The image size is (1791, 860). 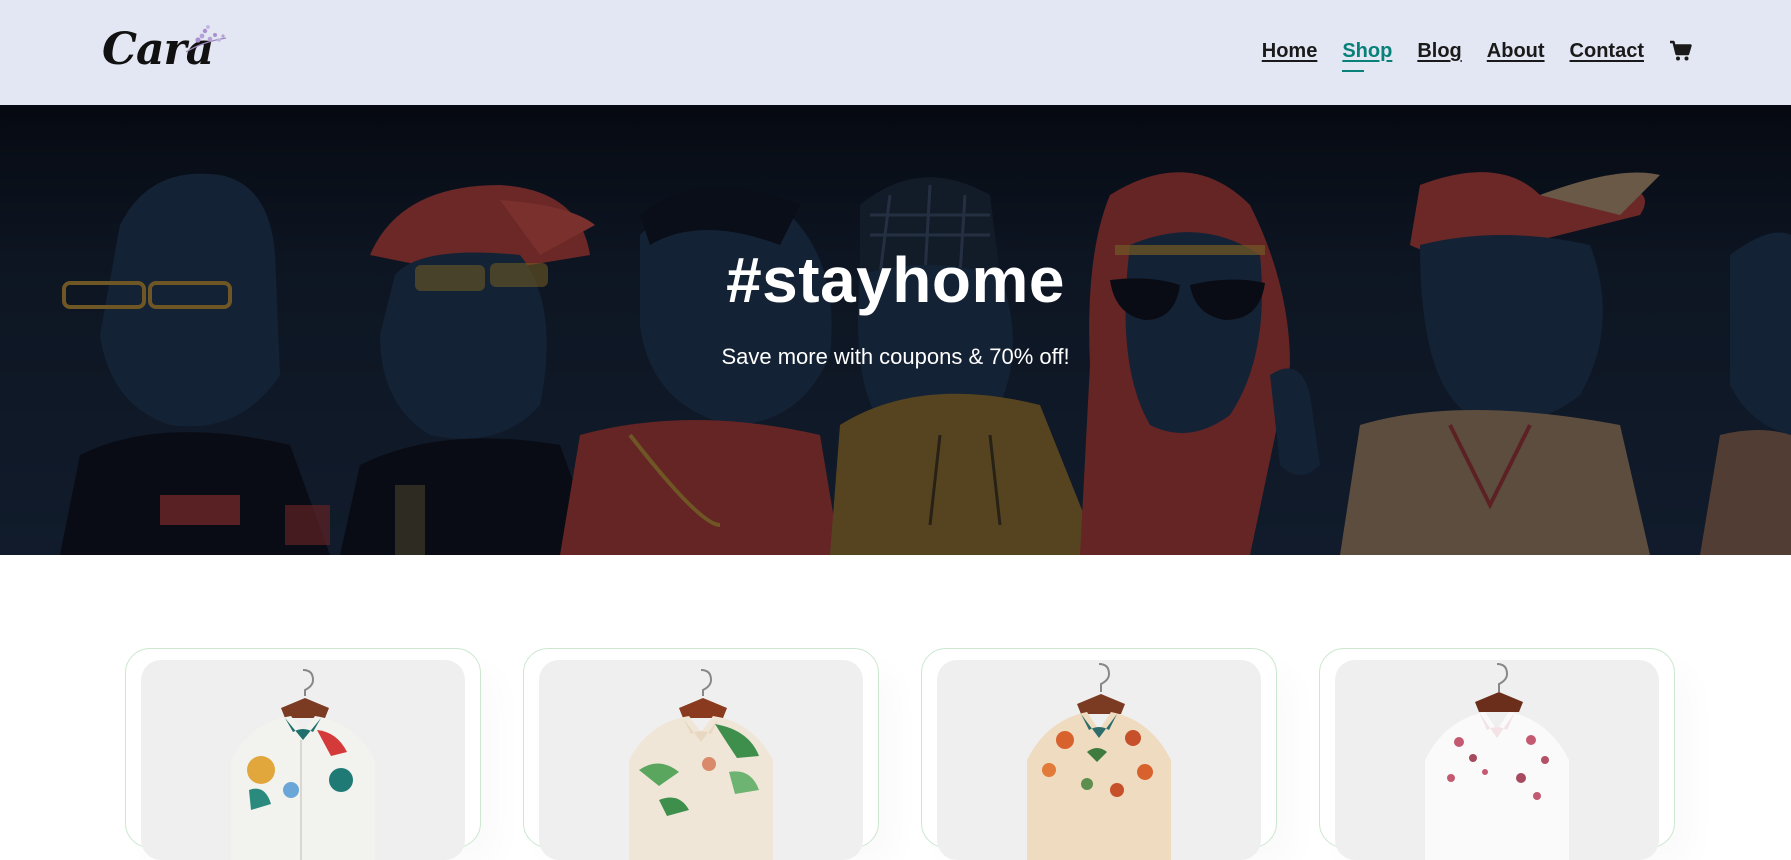 I want to click on nav-about-link: About, so click(x=1516, y=51).